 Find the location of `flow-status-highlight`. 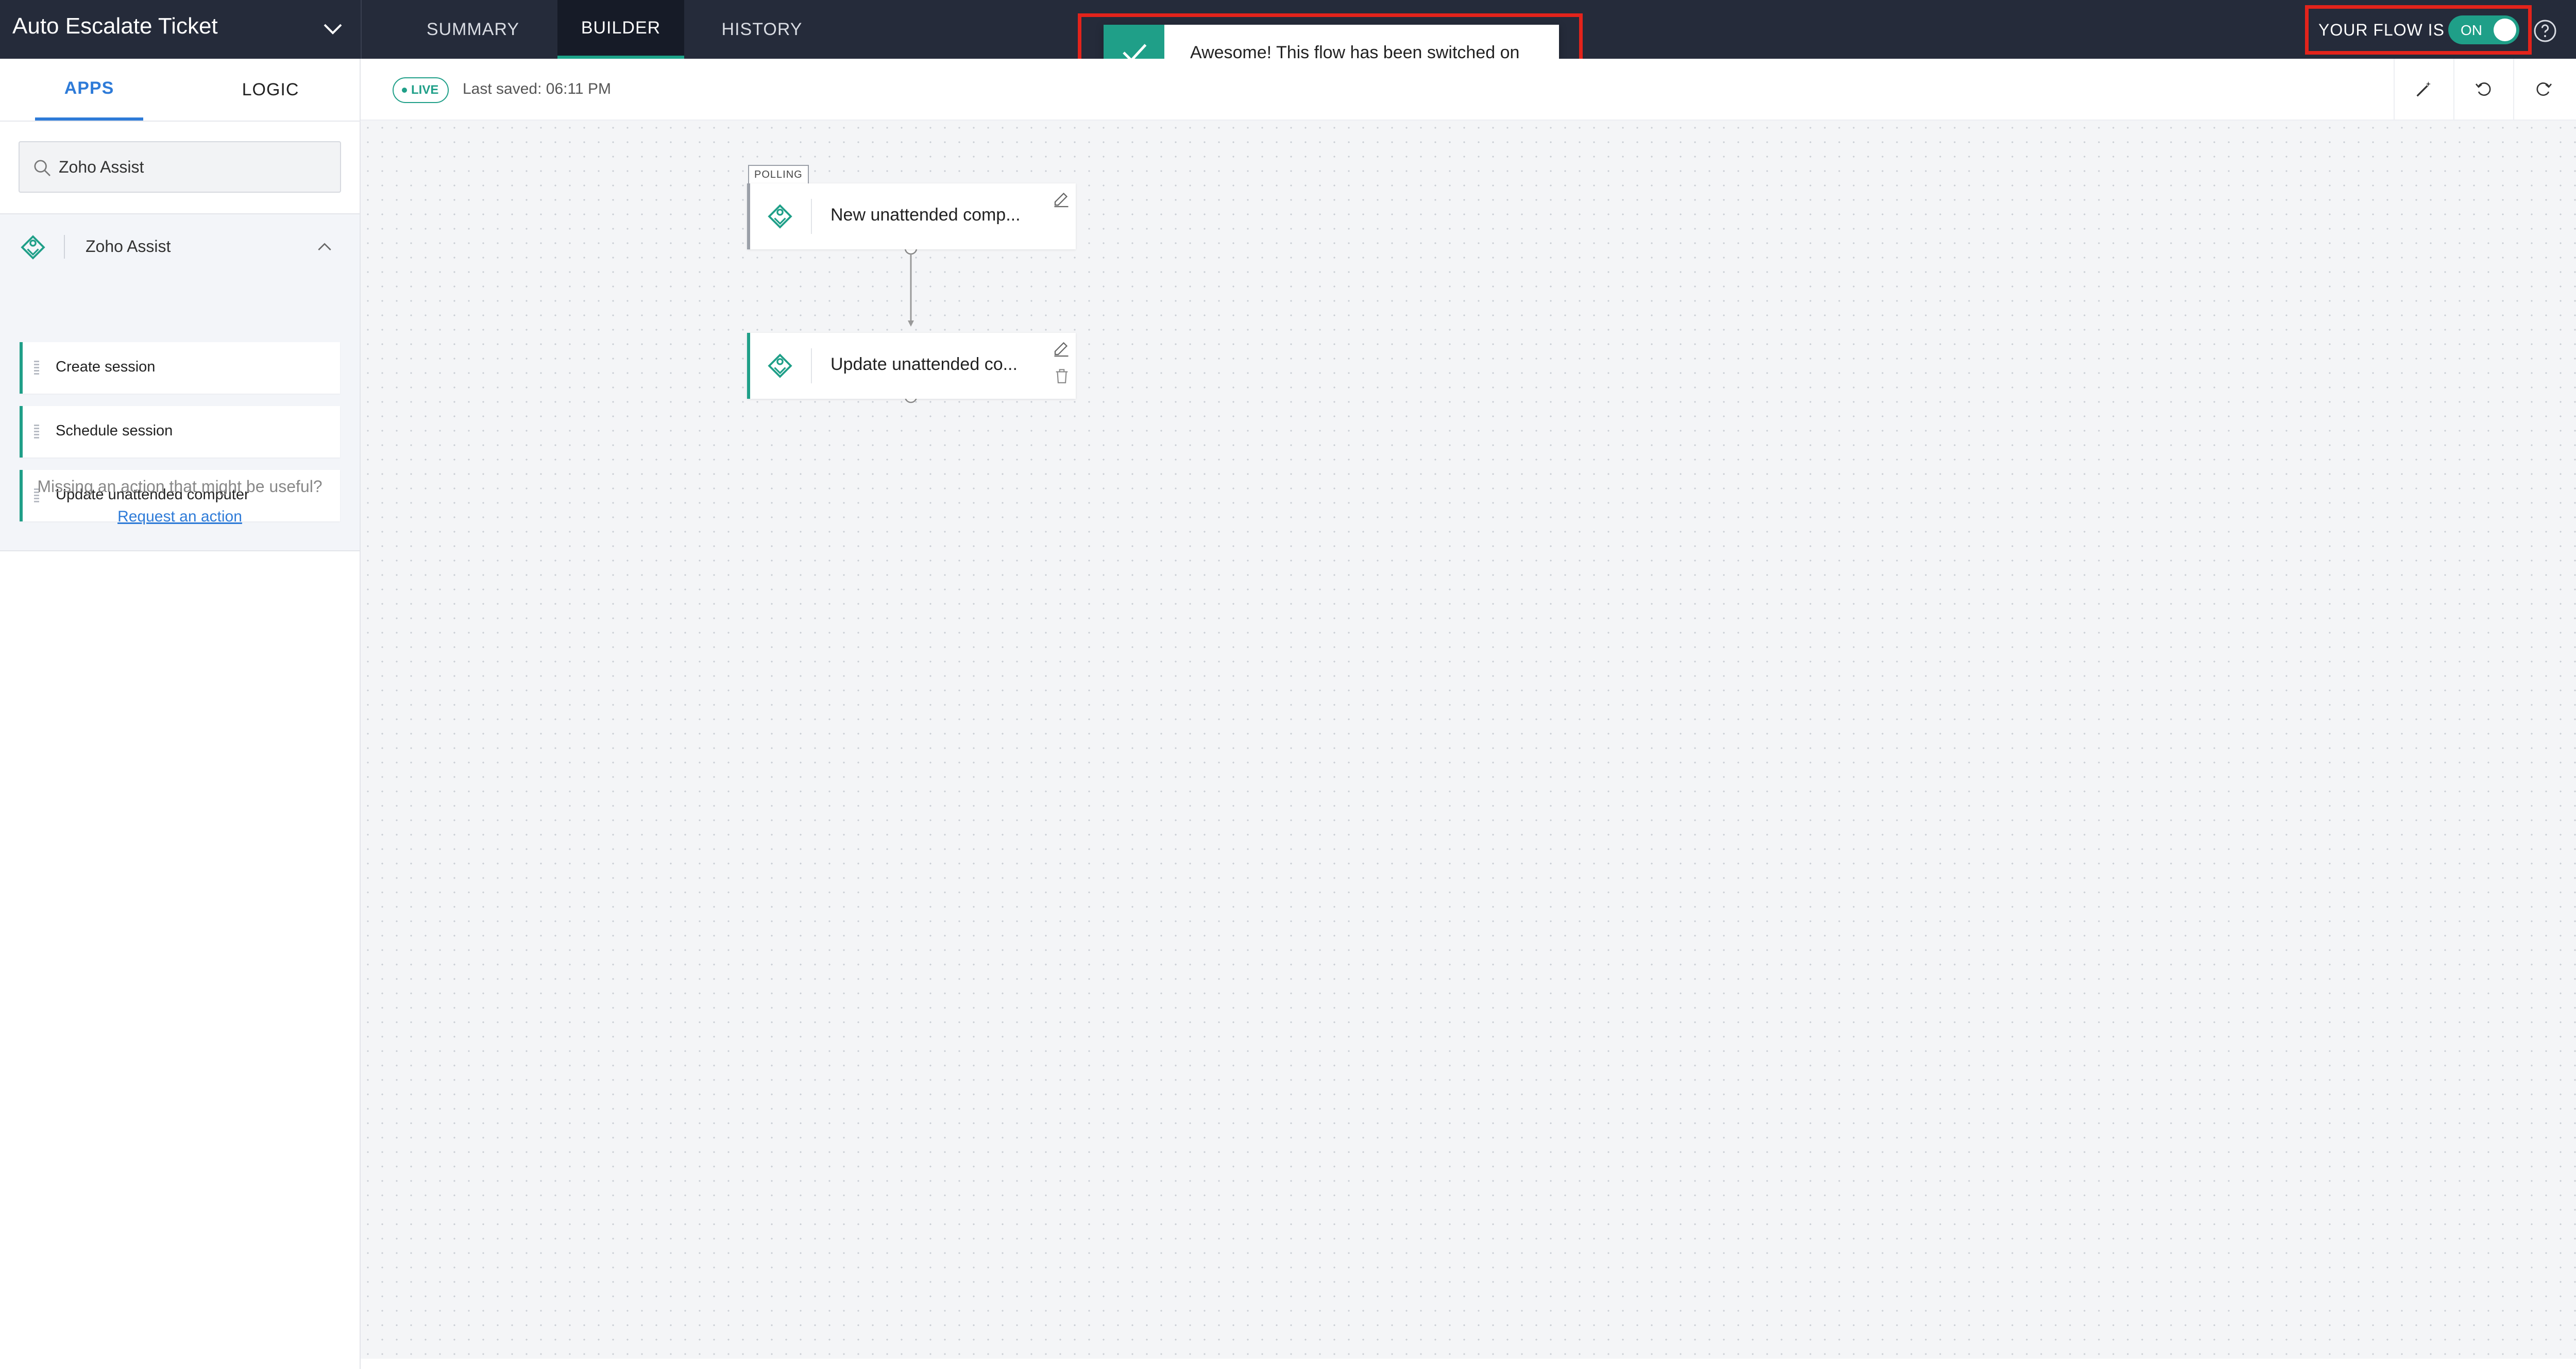

flow-status-highlight is located at coordinates (2418, 30).